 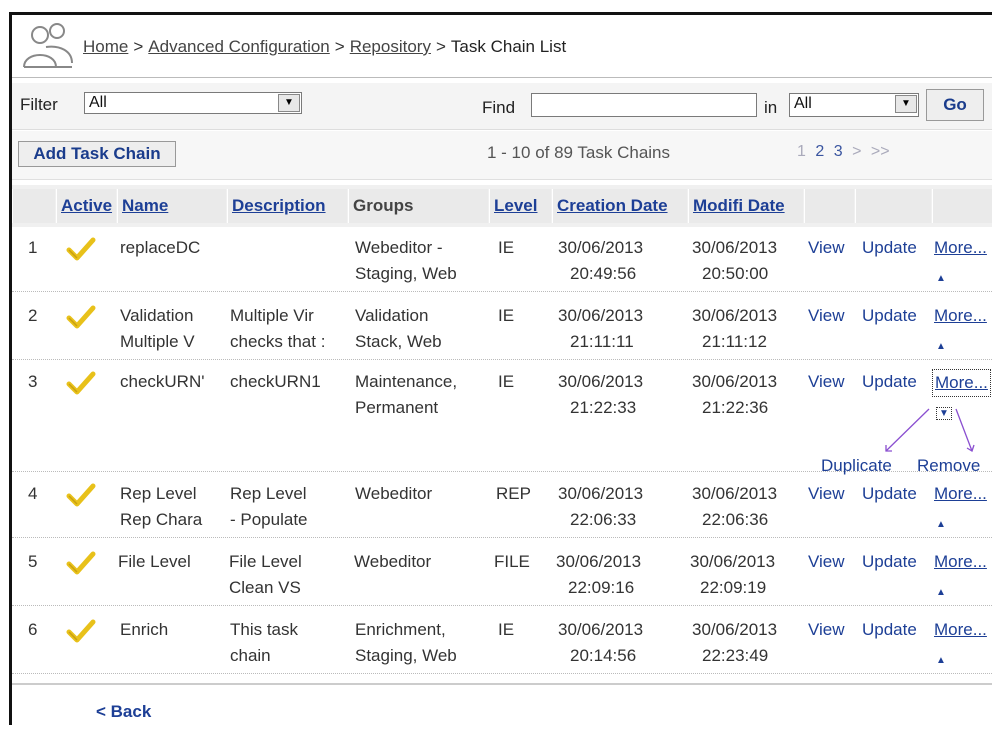 I want to click on row-modified-time: 21:11:12, so click(x=734, y=341).